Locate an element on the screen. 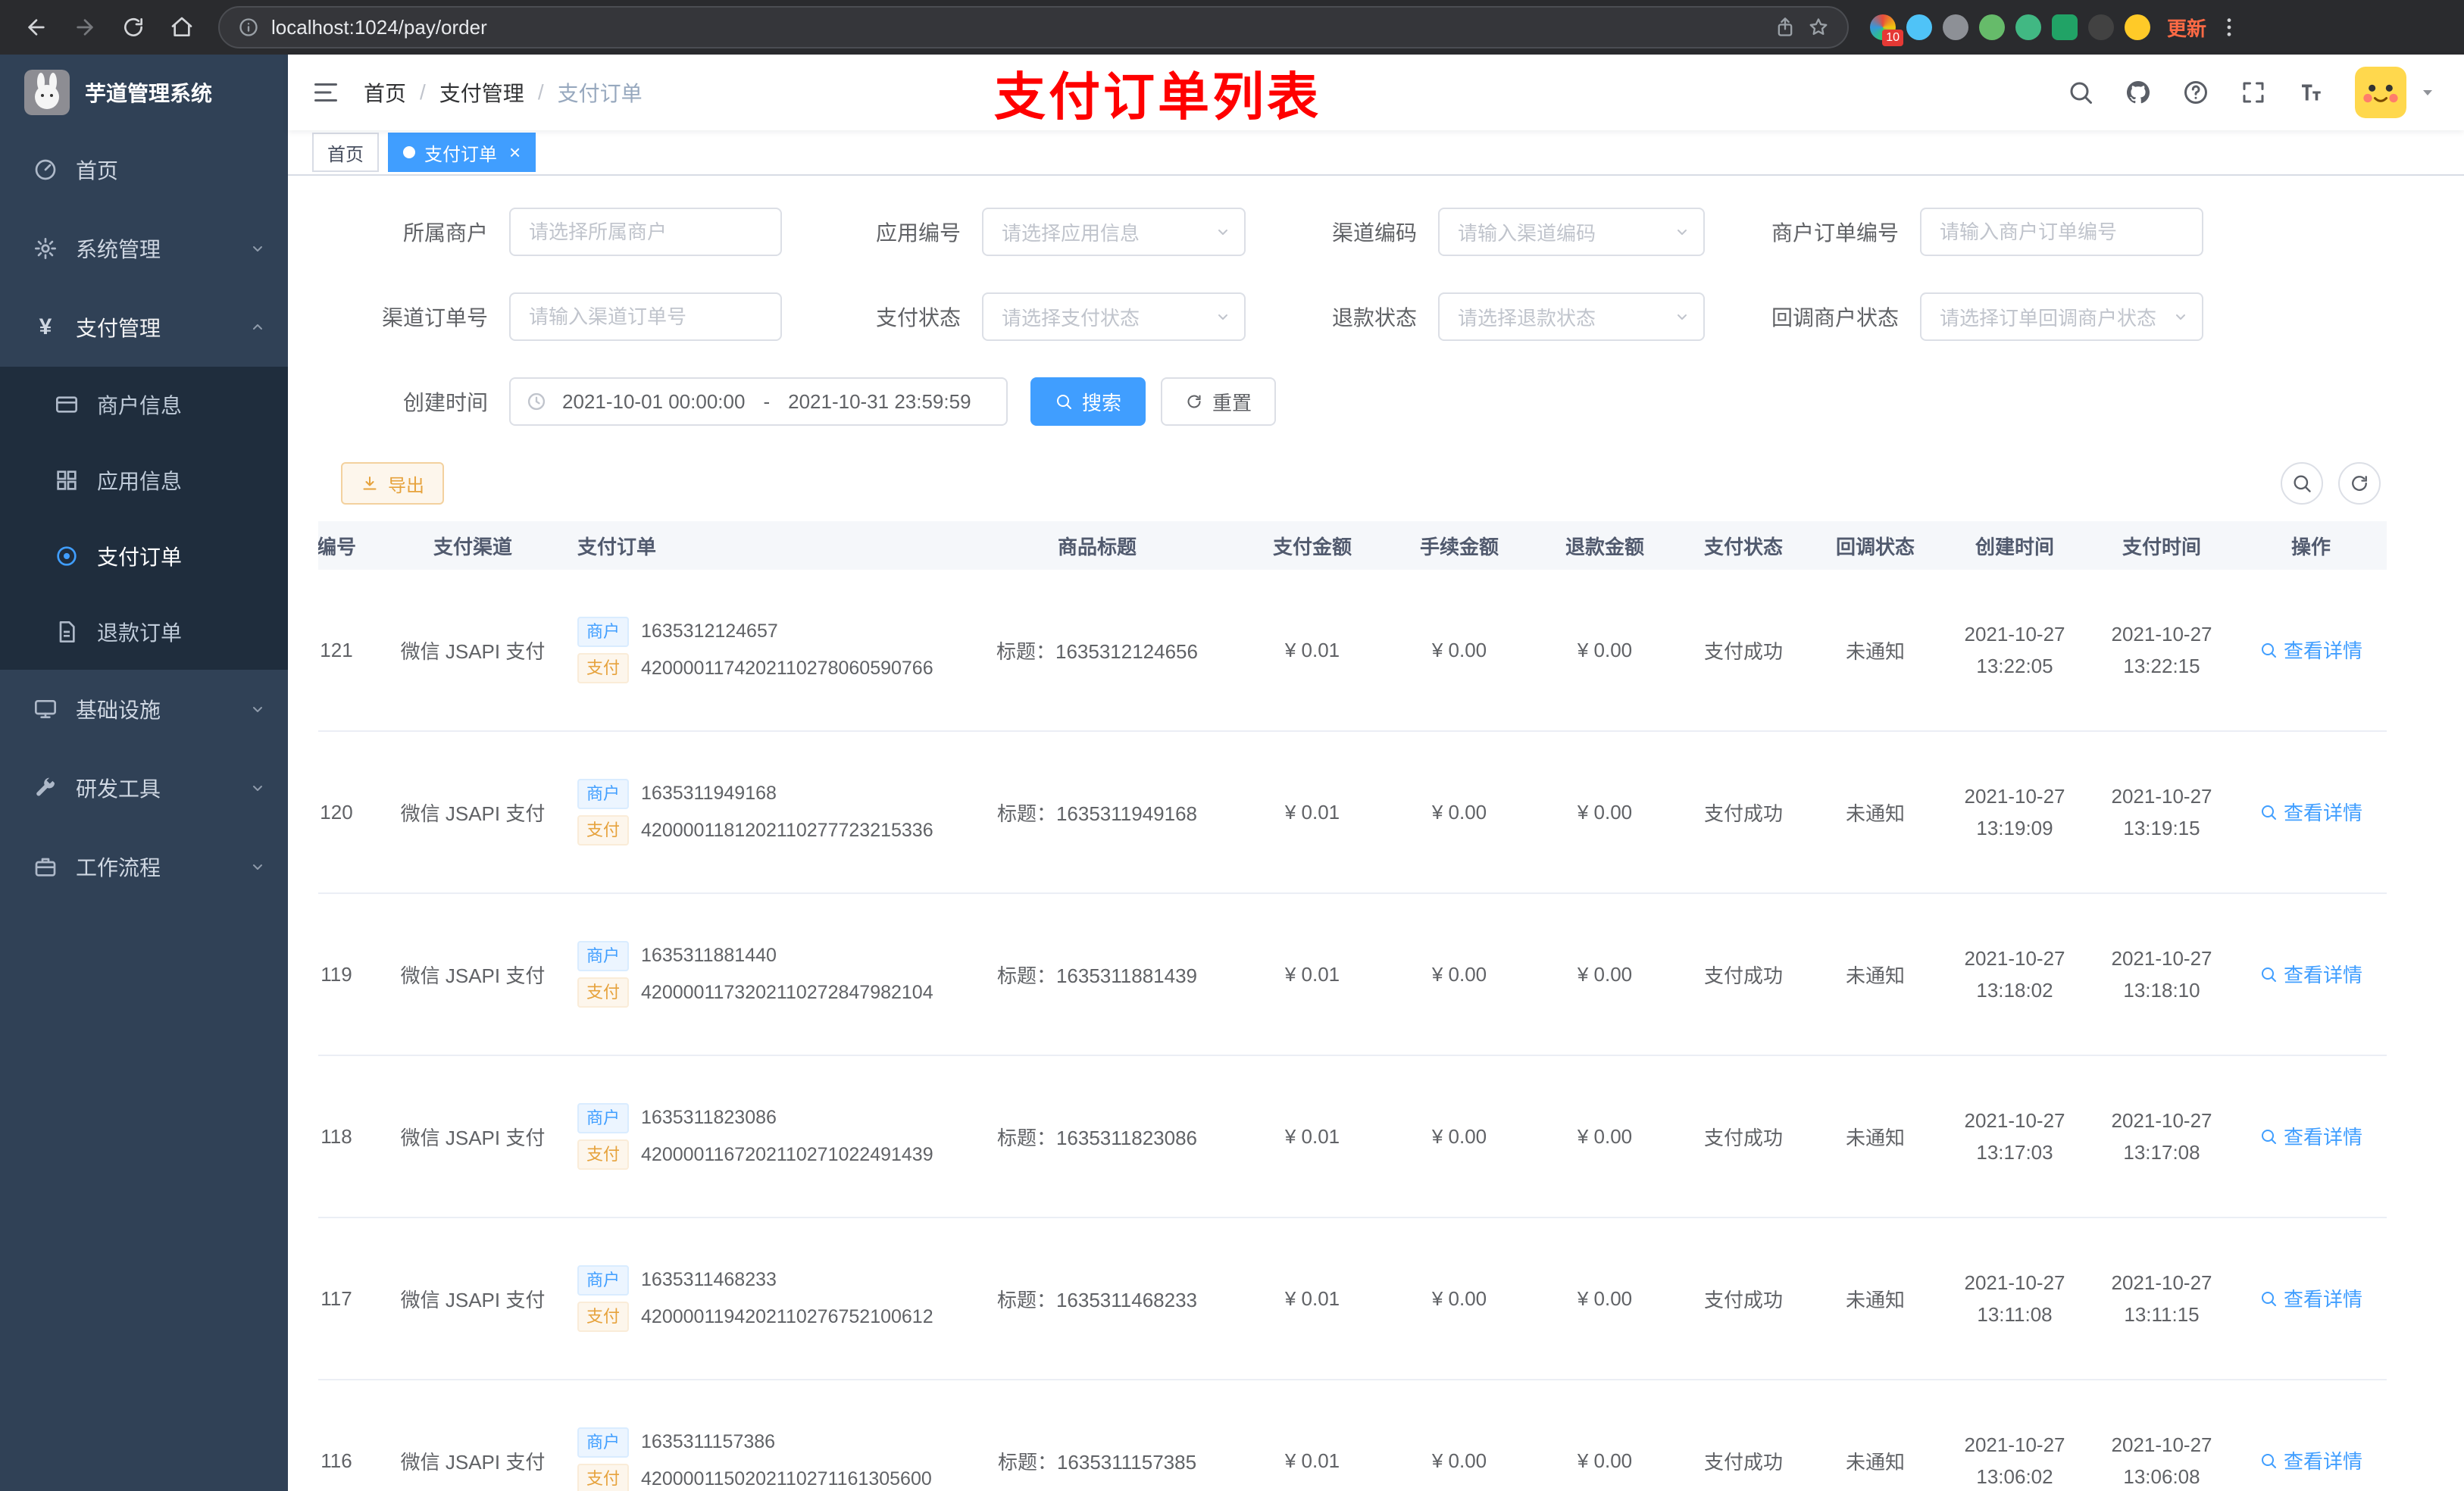  export-button: 导出 is located at coordinates (392, 483).